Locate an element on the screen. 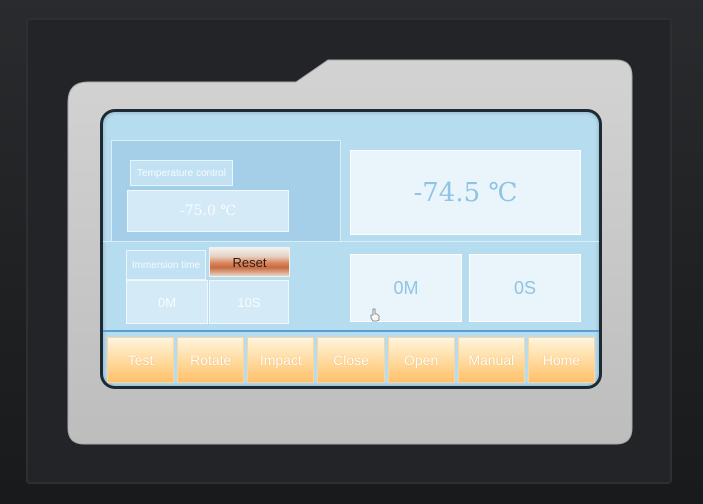 Image resolution: width=703 pixels, height=504 pixels. elapsed-seconds-display: 0S is located at coordinates (525, 288).